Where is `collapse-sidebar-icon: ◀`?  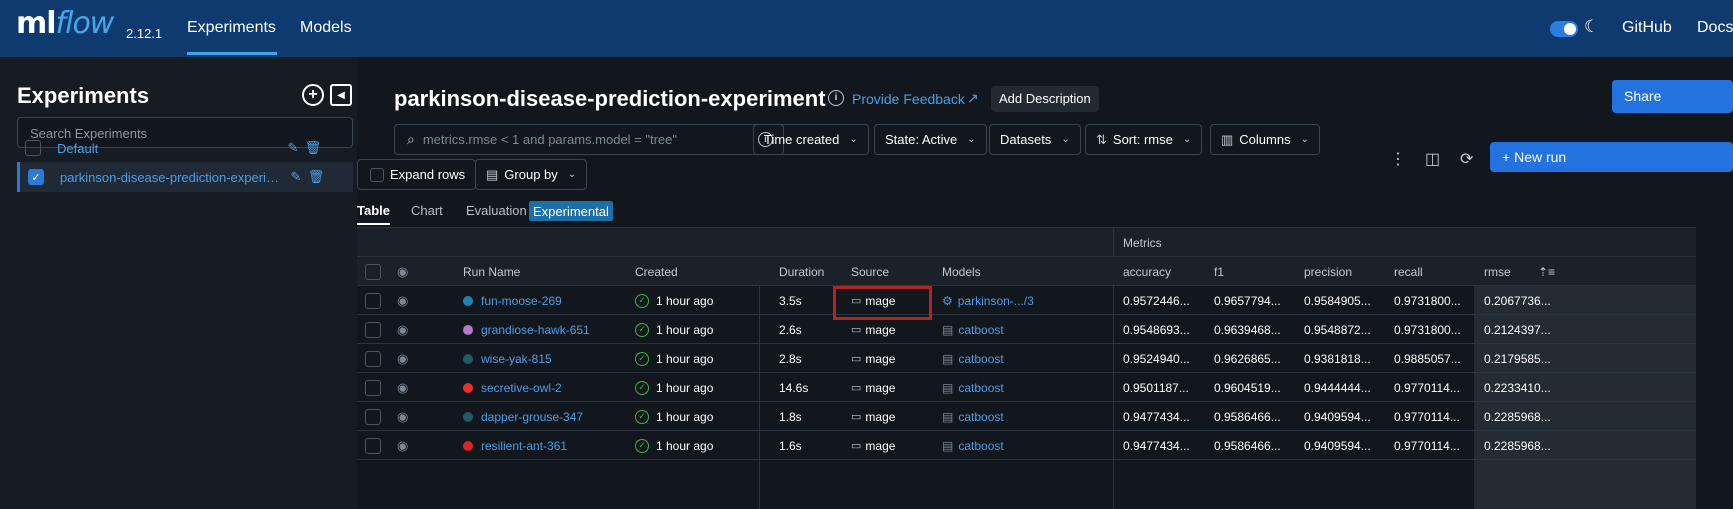
collapse-sidebar-icon: ◀ is located at coordinates (341, 95).